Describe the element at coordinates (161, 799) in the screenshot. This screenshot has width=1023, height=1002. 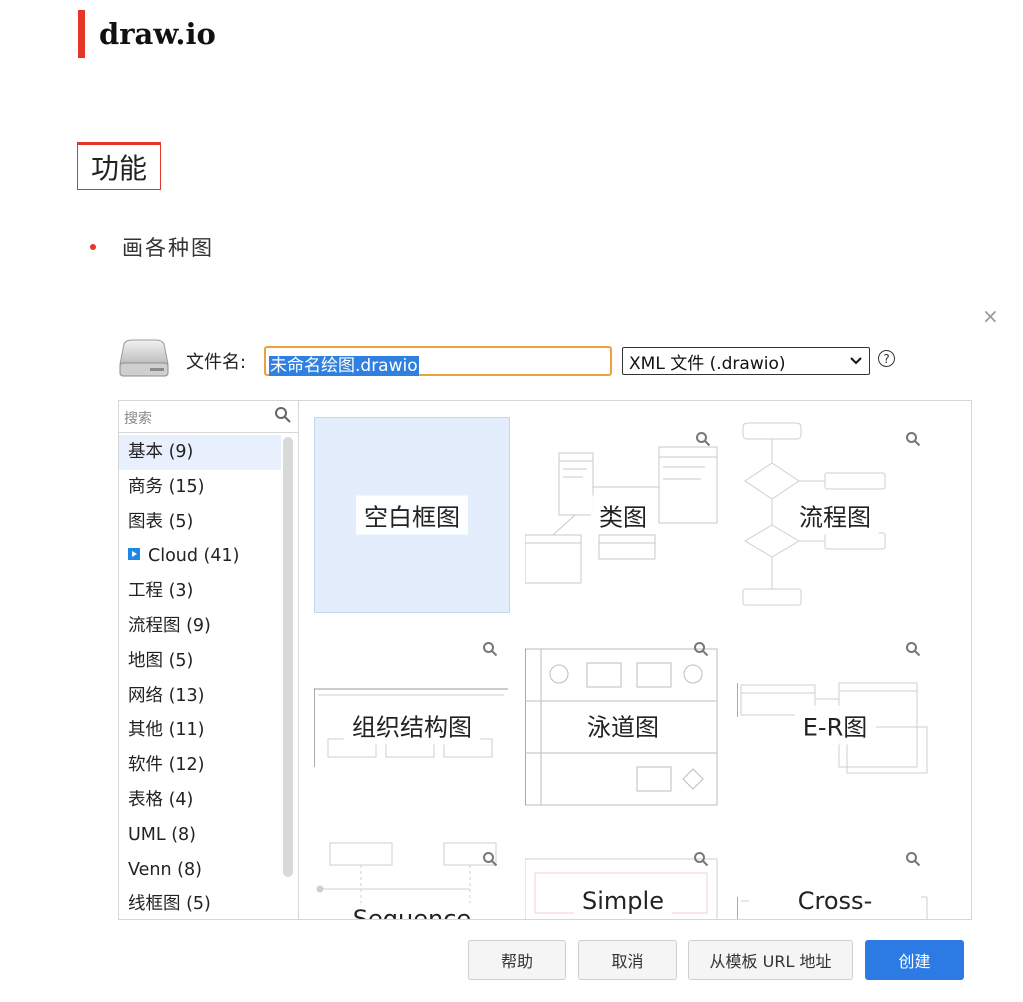
I see `category-label: 表格 (4)` at that location.